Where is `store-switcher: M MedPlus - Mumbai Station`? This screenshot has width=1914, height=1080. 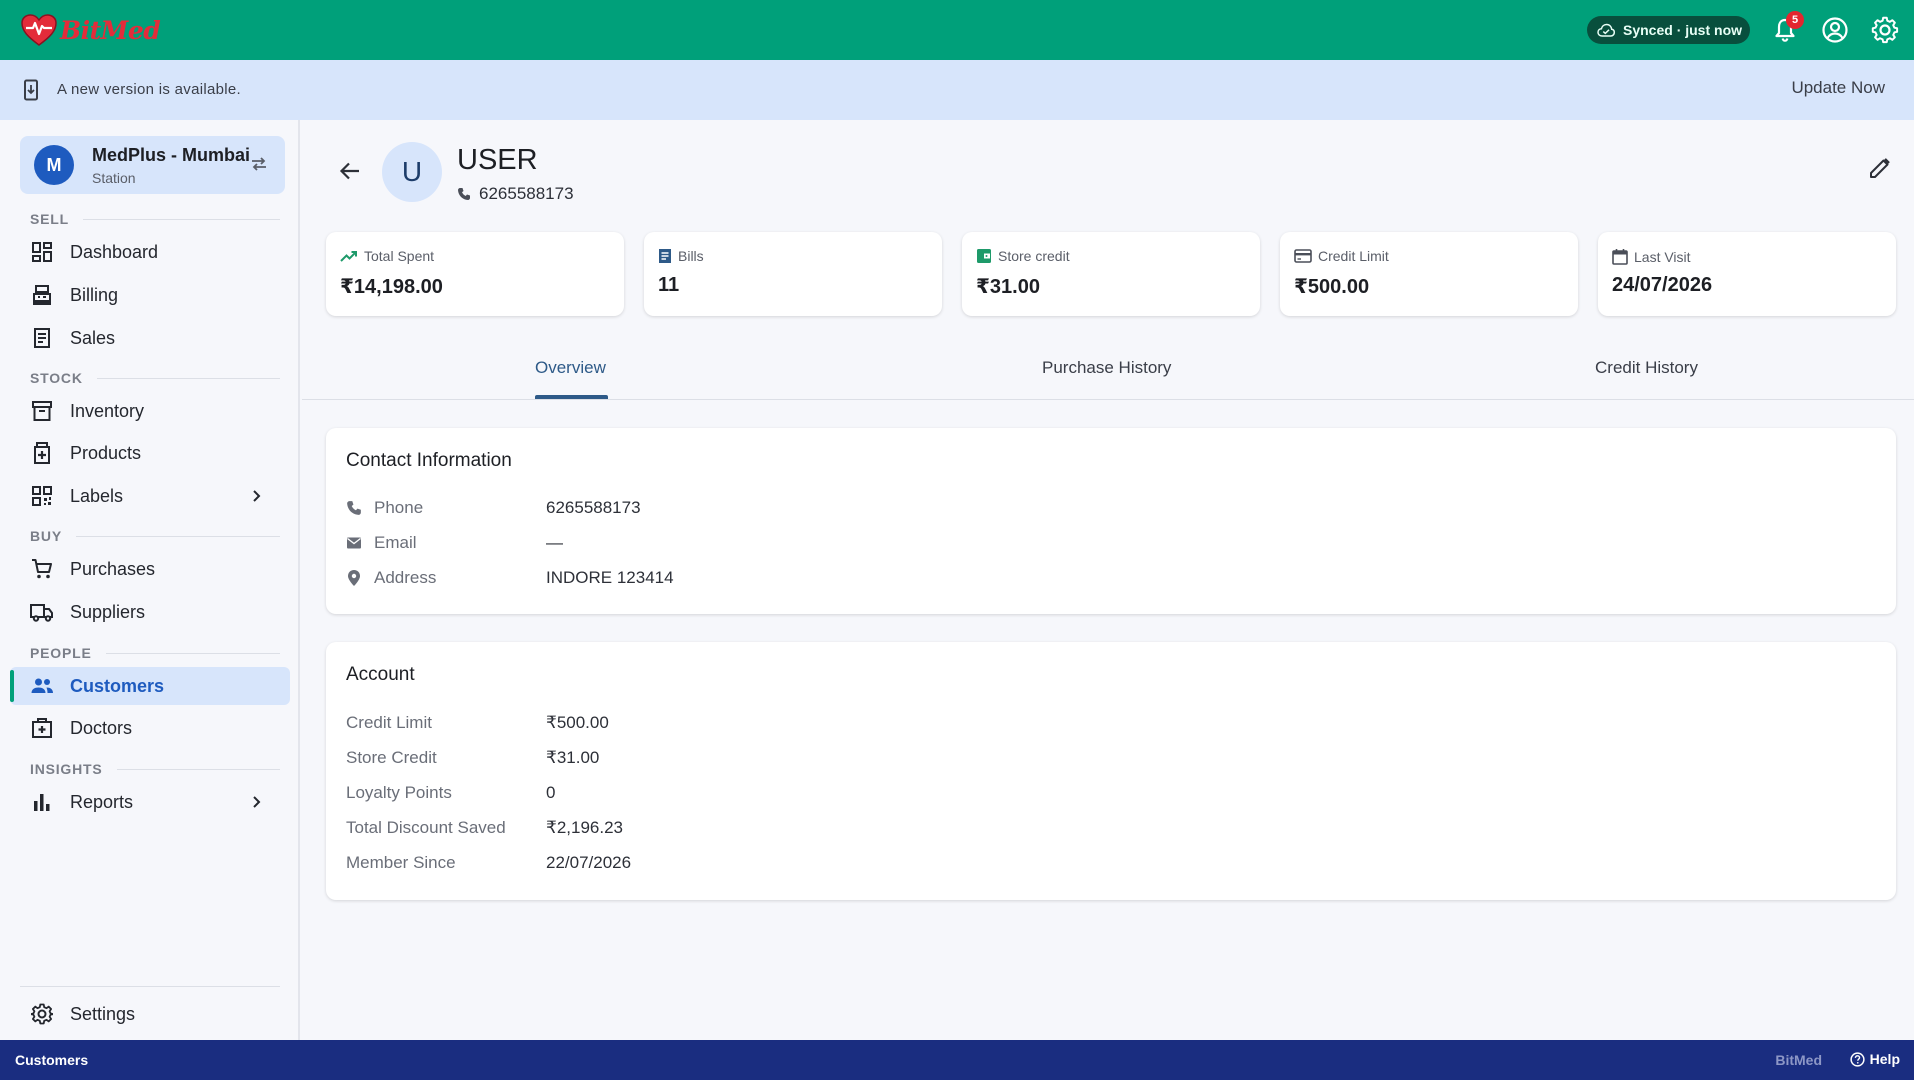
store-switcher: M MedPlus - Mumbai Station is located at coordinates (152, 165).